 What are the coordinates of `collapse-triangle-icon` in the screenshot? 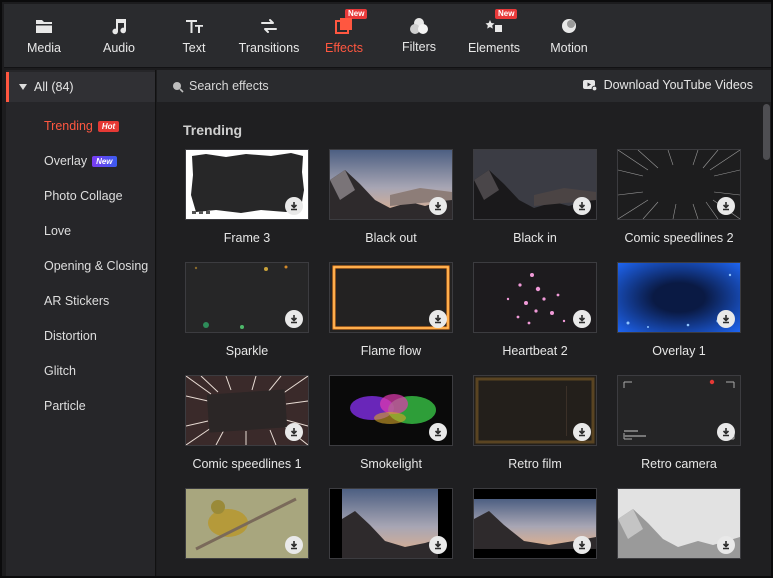 It's located at (23, 87).